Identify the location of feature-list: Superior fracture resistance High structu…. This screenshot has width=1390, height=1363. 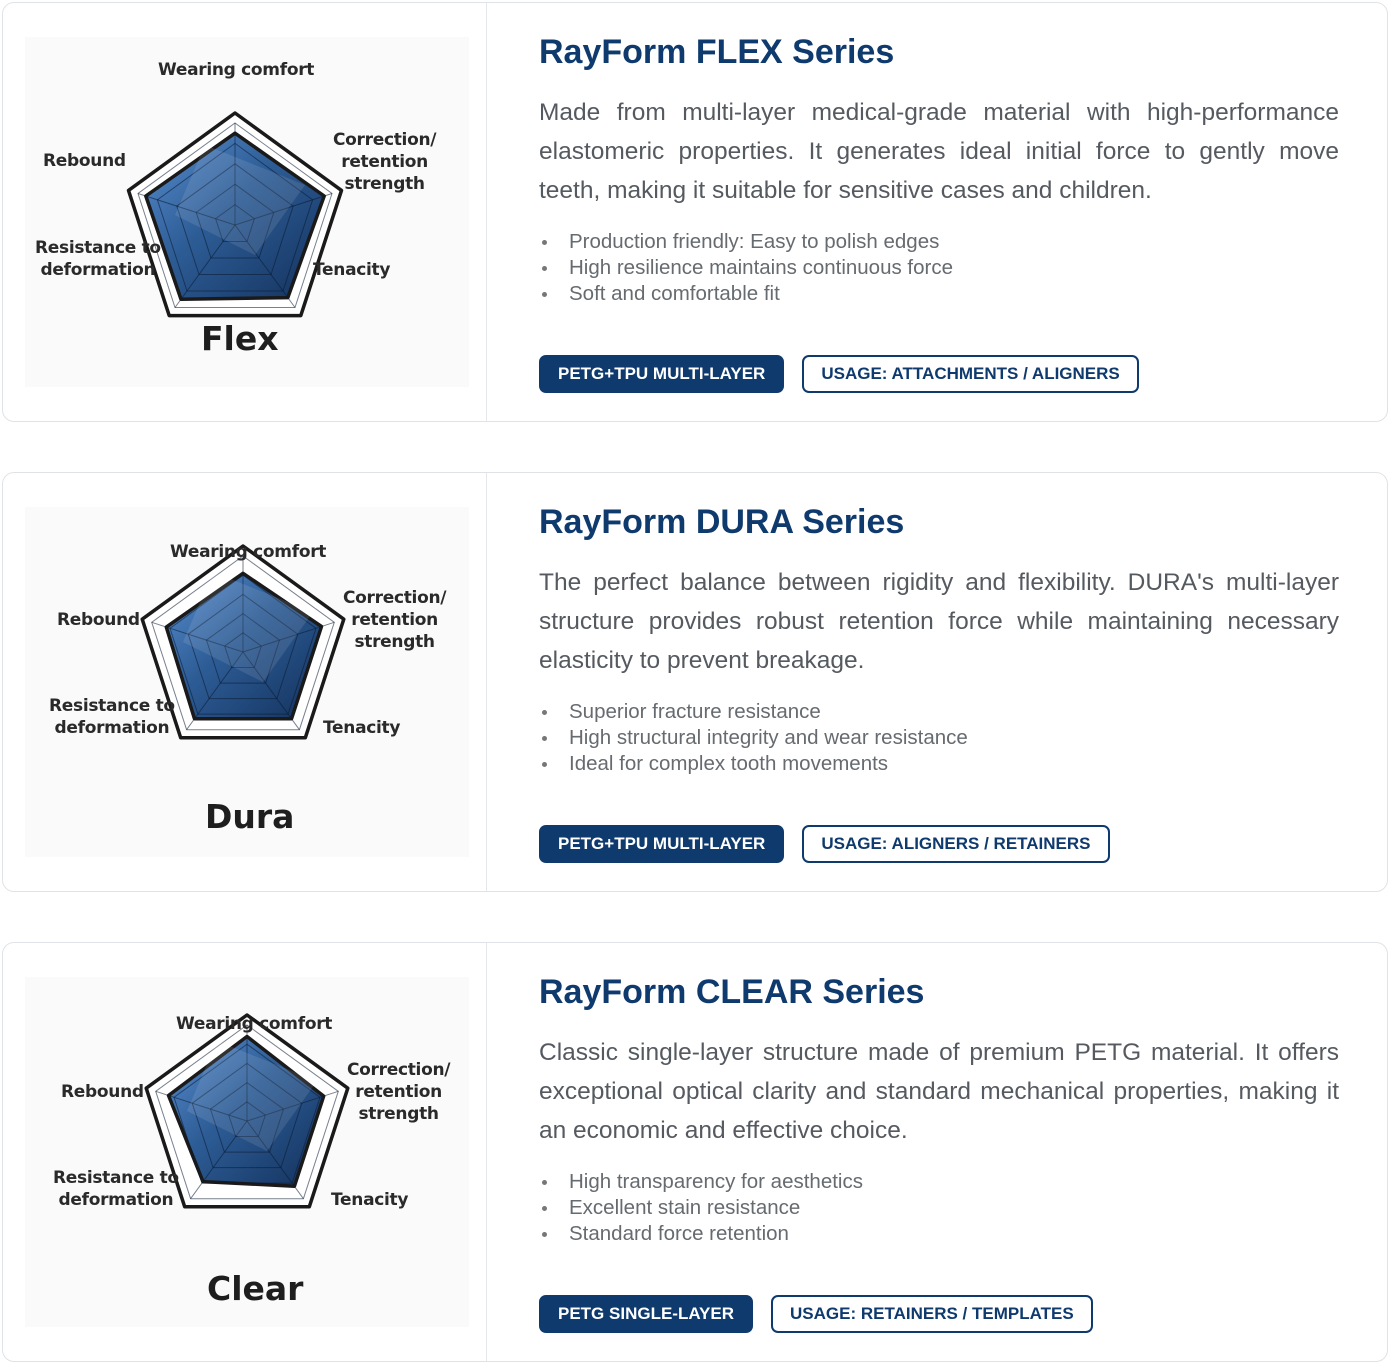
(753, 738).